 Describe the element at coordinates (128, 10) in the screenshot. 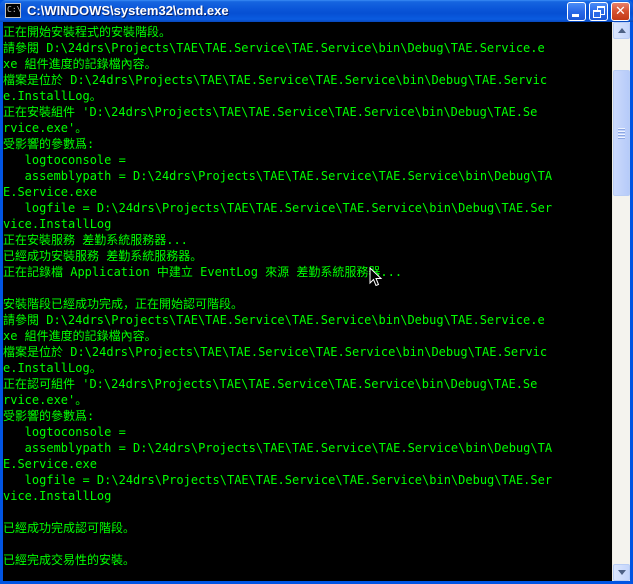

I see `window-title: C:\WINDOWS\system32\cmd.exe` at that location.